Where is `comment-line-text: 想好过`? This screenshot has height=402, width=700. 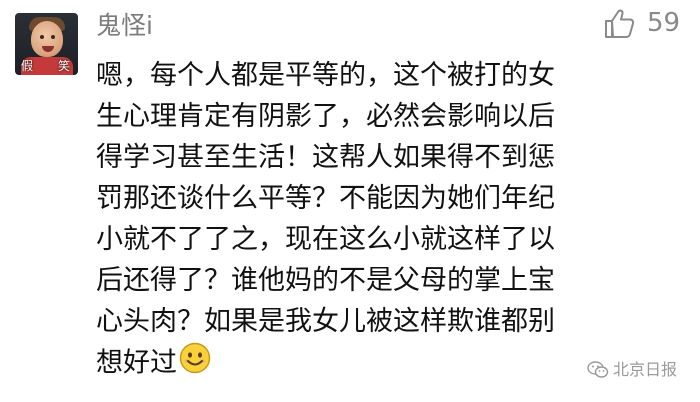 comment-line-text: 想好过 is located at coordinates (136, 363).